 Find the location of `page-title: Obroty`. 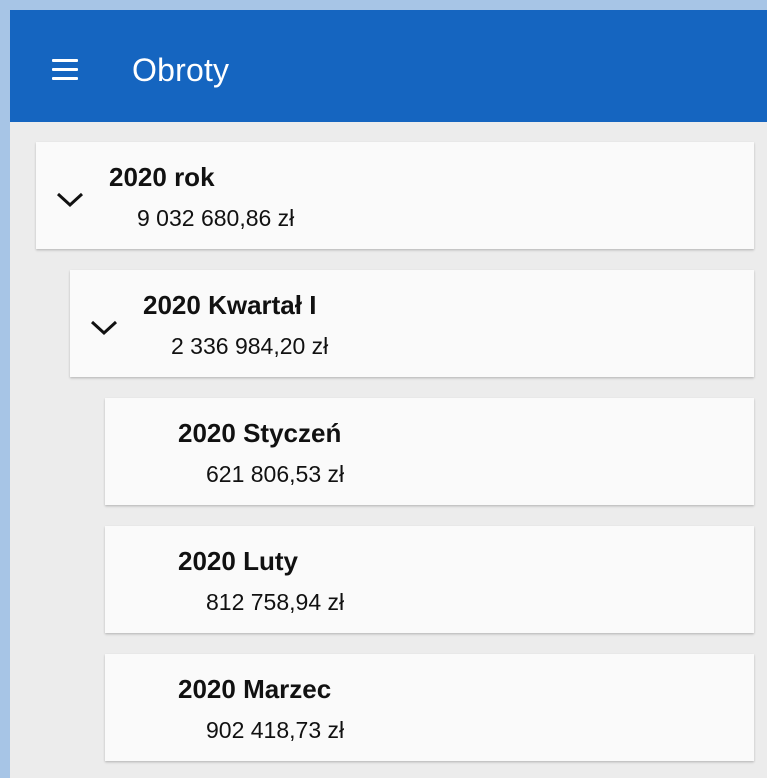

page-title: Obroty is located at coordinates (181, 70).